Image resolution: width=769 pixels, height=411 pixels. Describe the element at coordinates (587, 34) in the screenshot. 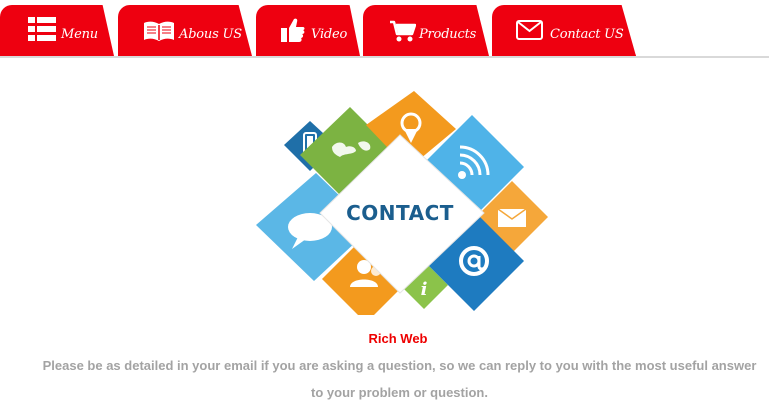

I see `tab-contact-us-label: Contact US` at that location.